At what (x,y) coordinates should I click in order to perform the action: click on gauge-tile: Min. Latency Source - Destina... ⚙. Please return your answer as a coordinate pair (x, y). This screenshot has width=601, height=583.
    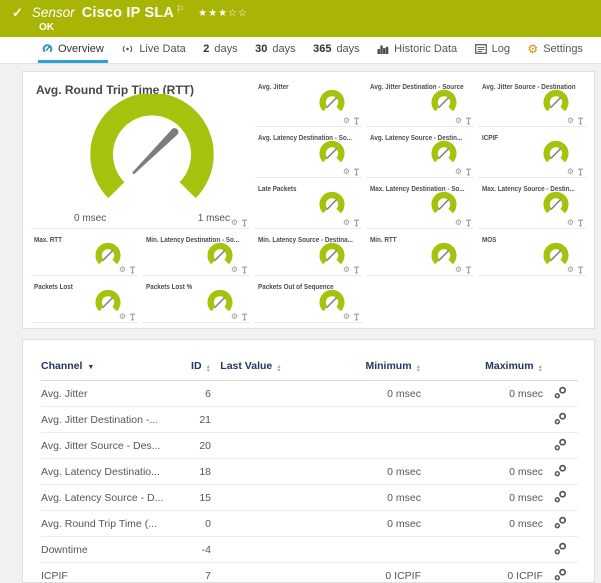
    Looking at the image, I should click on (308, 254).